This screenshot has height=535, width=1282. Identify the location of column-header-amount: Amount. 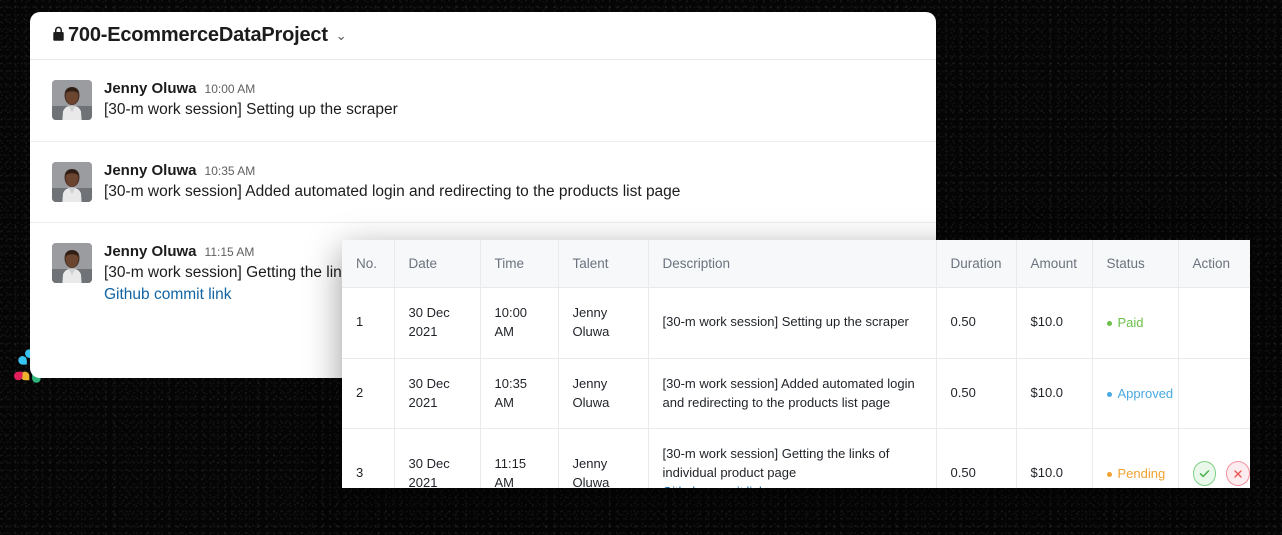
(1054, 264).